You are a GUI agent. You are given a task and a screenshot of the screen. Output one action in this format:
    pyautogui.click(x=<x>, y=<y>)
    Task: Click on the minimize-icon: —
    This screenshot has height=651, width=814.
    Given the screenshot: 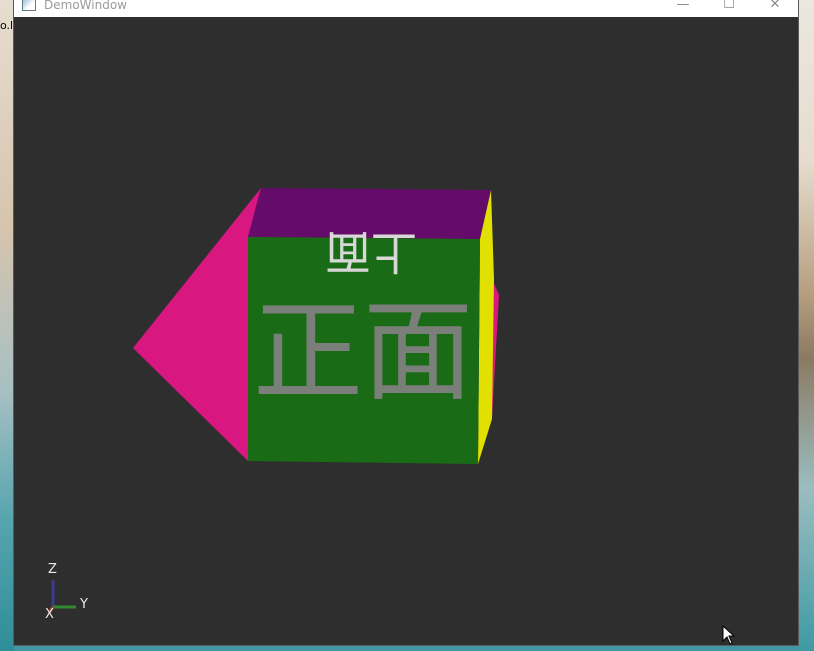 What is the action you would take?
    pyautogui.click(x=683, y=6)
    